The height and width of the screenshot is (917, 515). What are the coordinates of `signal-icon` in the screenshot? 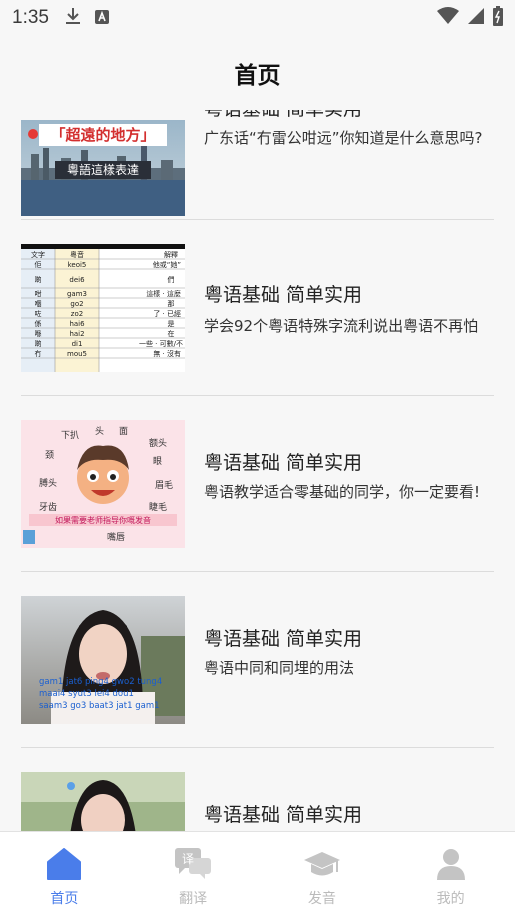 It's located at (476, 18).